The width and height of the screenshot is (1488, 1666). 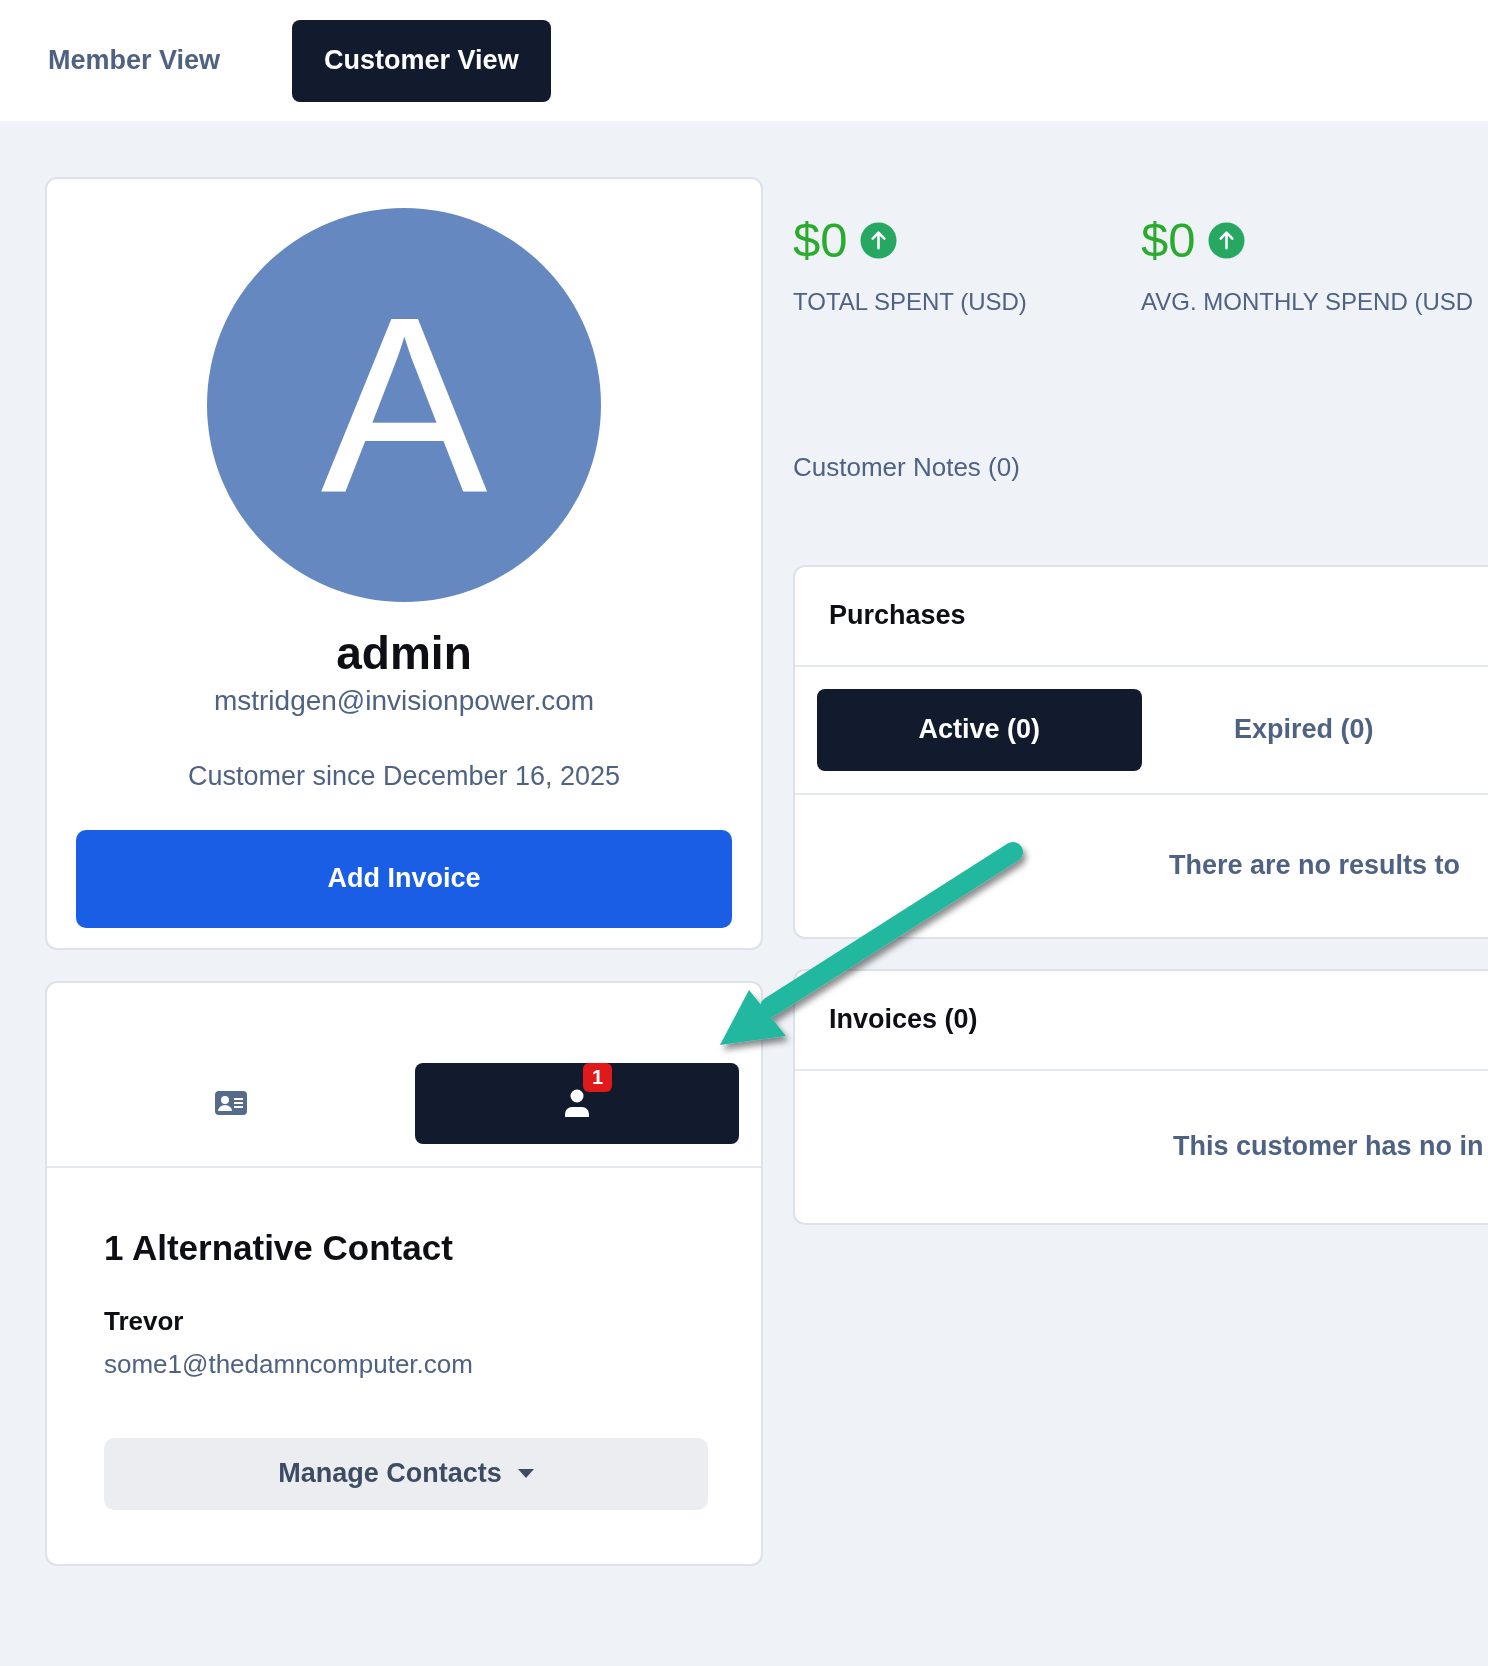 I want to click on empty-message: There are no results to, so click(x=1315, y=866).